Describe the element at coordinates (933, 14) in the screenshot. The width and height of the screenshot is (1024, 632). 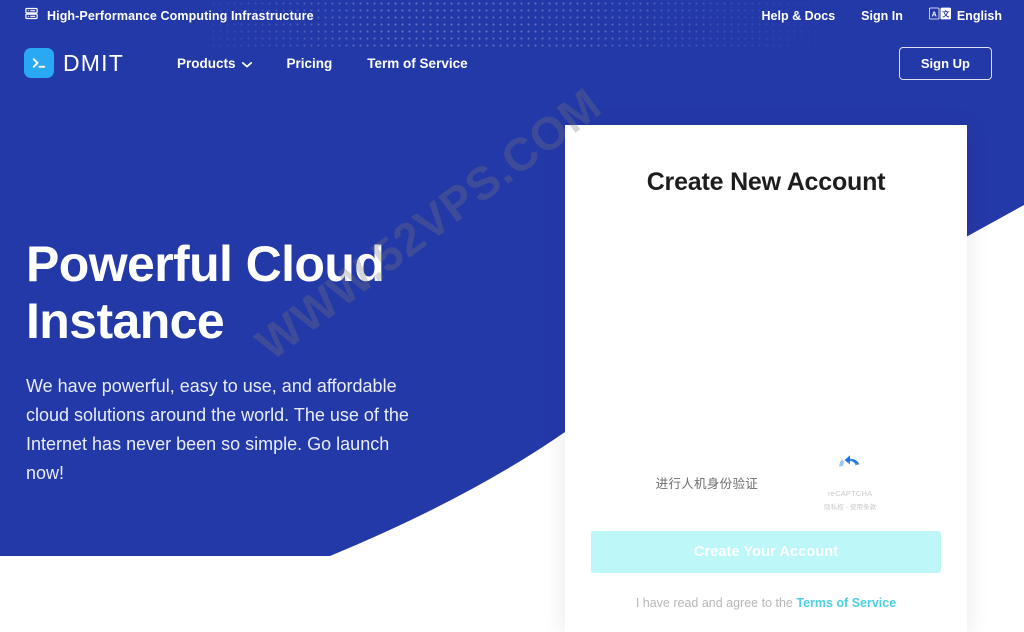
I see `svg-text: A` at that location.